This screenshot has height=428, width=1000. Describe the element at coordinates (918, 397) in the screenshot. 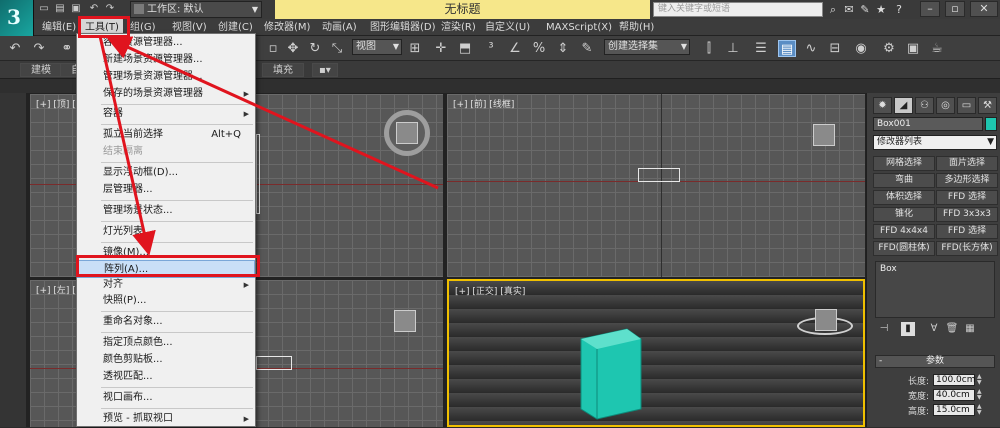

I see `param-label: 宽度:` at that location.